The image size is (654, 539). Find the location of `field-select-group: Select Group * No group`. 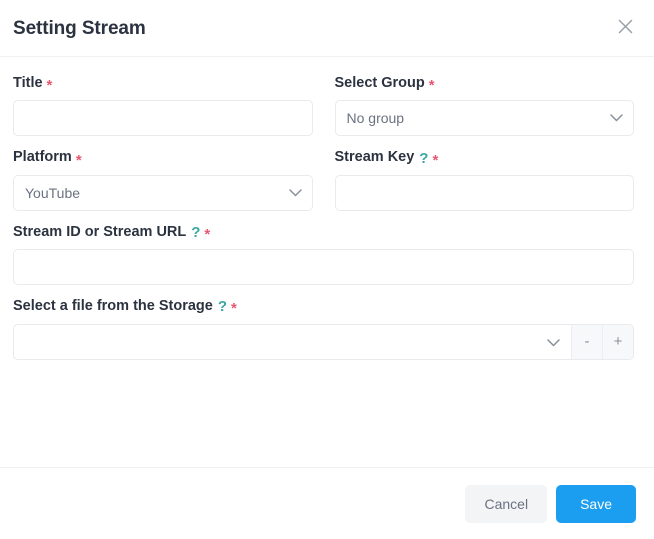

field-select-group: Select Group * No group is located at coordinates (484, 106).